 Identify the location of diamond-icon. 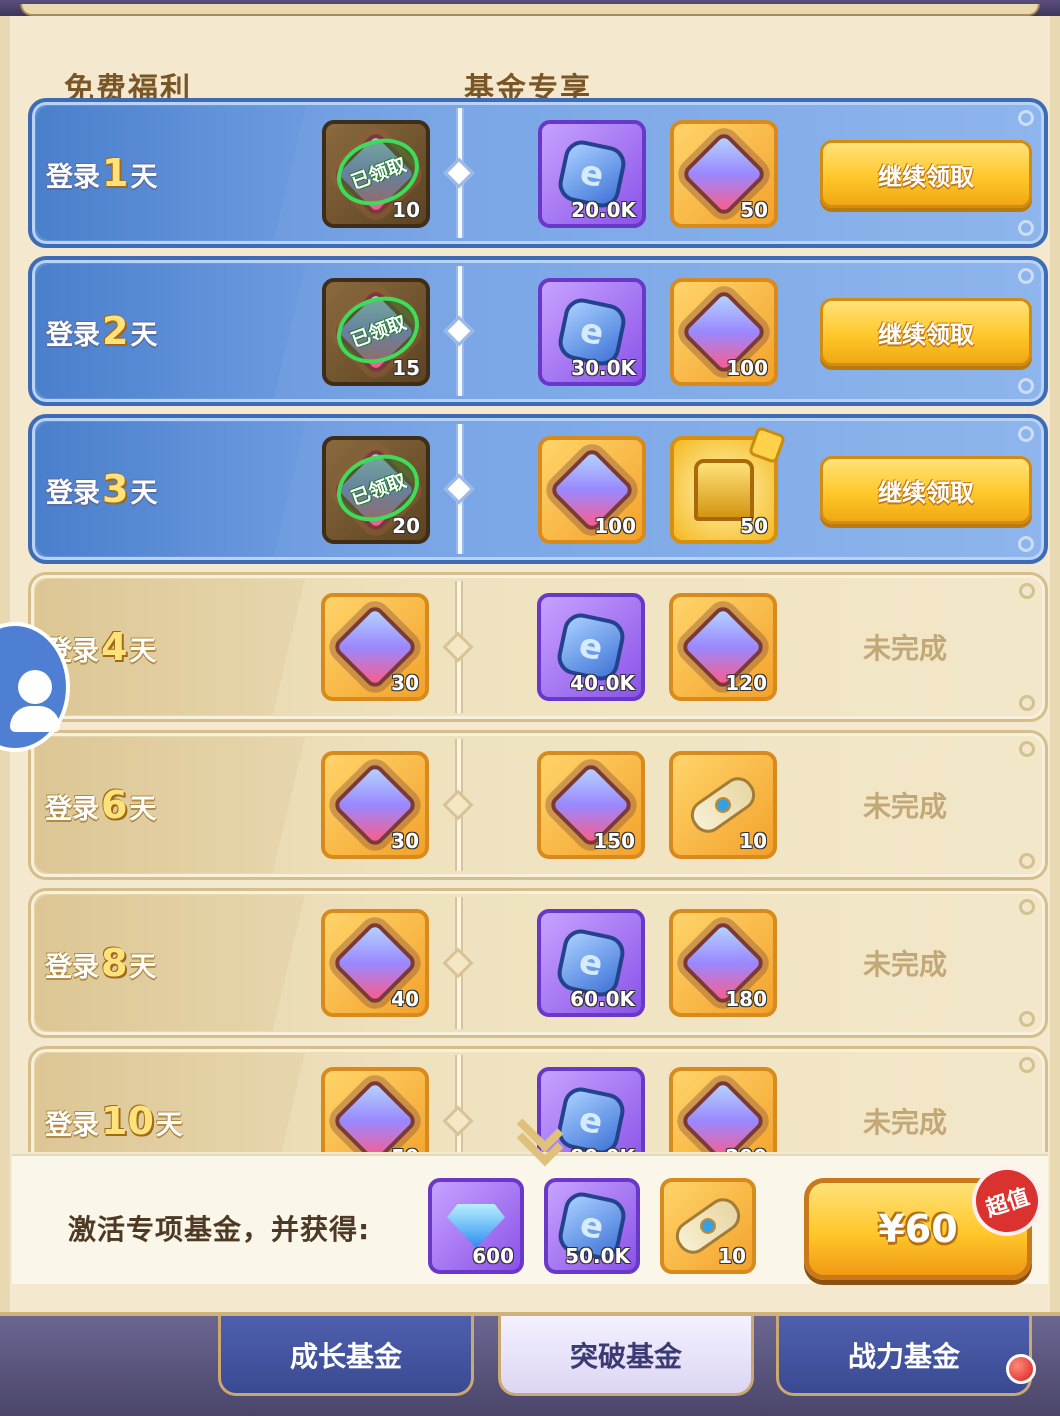
(476, 1226).